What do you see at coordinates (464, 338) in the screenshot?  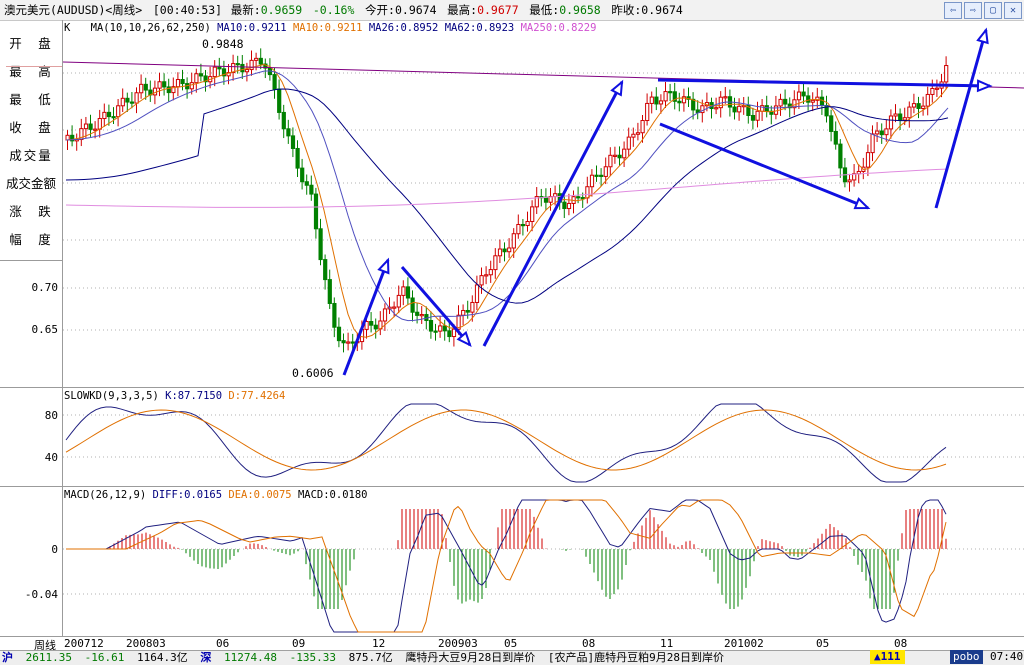 I see `trend-arrow-2-head` at bounding box center [464, 338].